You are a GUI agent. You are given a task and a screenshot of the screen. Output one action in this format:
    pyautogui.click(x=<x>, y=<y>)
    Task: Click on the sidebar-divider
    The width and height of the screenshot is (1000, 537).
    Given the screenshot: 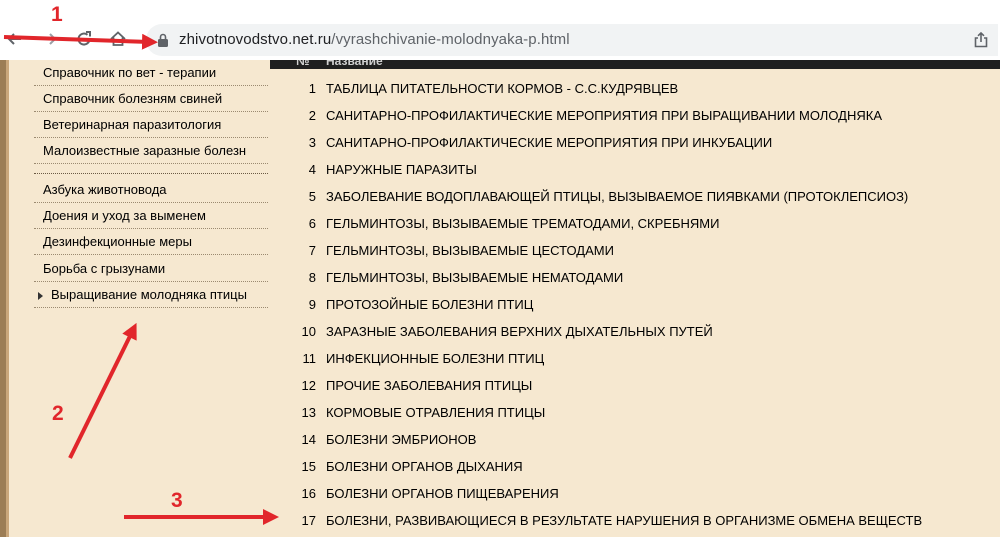 What is the action you would take?
    pyautogui.click(x=151, y=173)
    